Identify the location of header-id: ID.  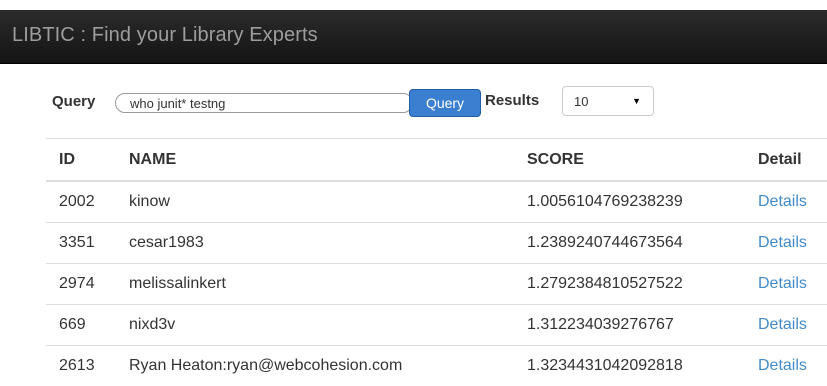
(81, 160).